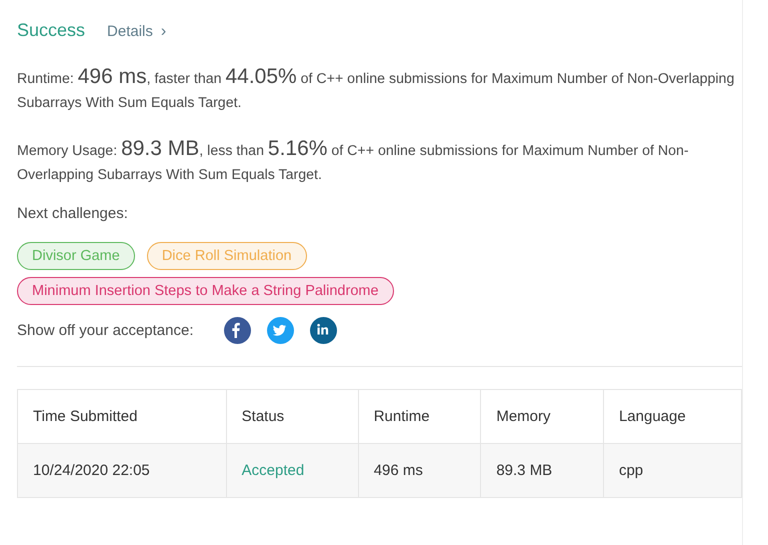 This screenshot has height=545, width=768. What do you see at coordinates (136, 32) in the screenshot?
I see `details-link: Details ›` at bounding box center [136, 32].